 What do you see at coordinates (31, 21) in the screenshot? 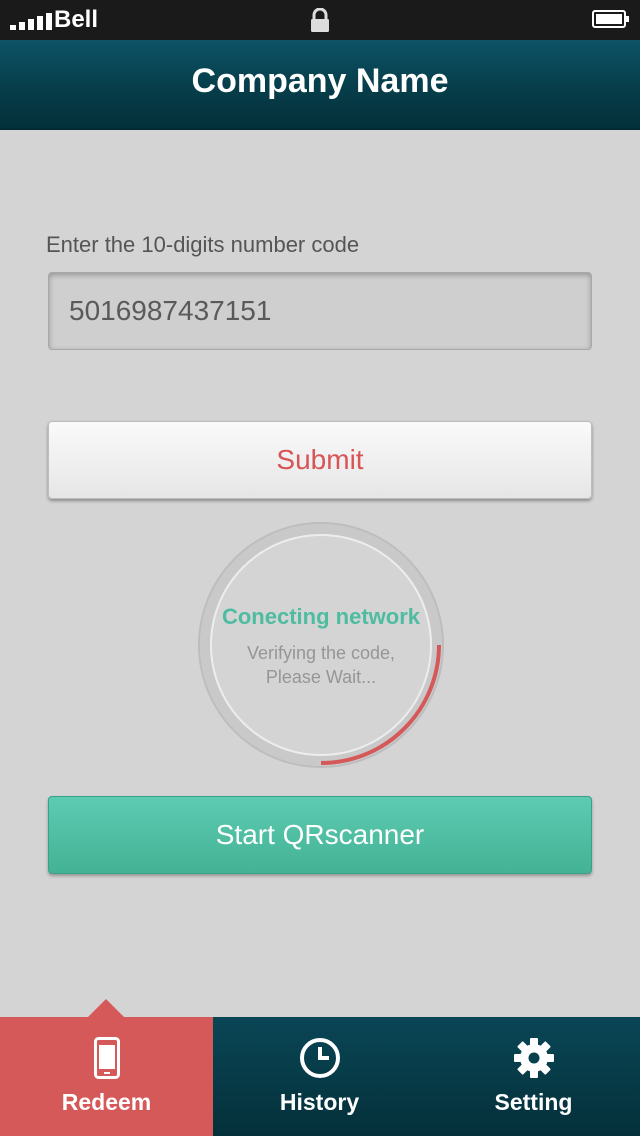
I see `signal-strength-icon` at bounding box center [31, 21].